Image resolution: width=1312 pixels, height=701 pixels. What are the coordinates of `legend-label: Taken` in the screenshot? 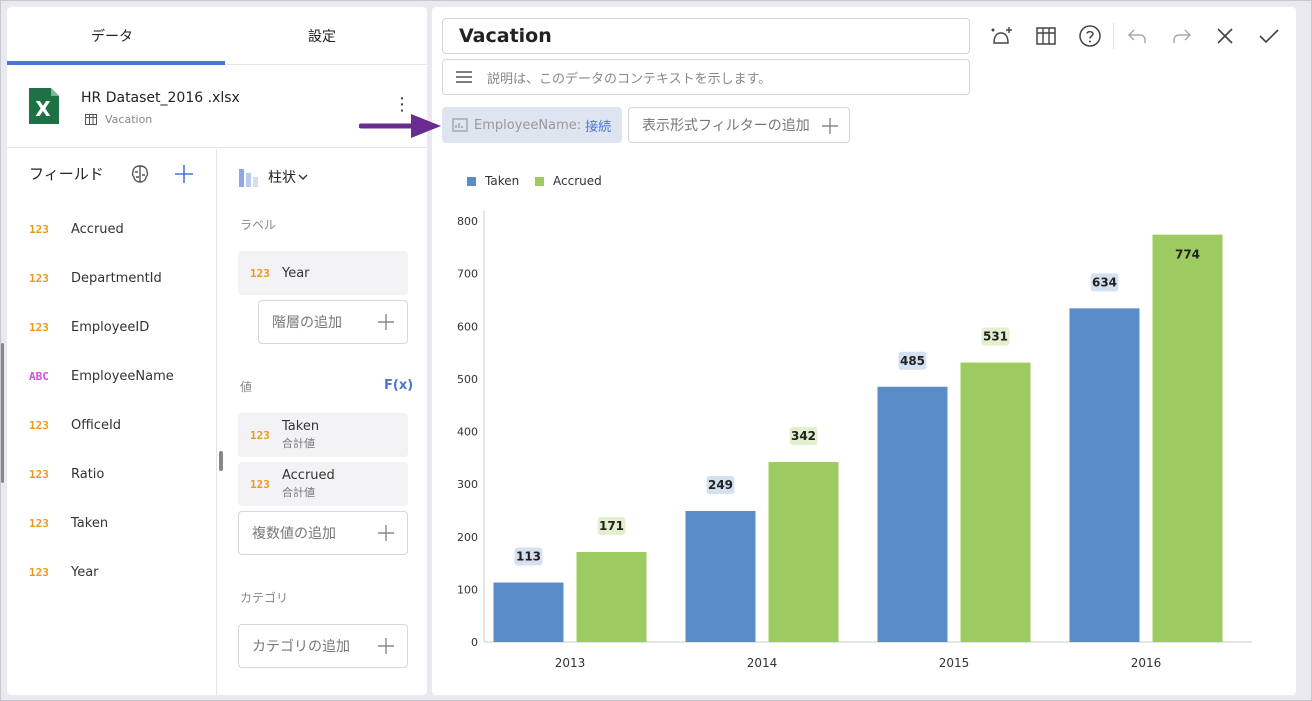 It's located at (501, 181).